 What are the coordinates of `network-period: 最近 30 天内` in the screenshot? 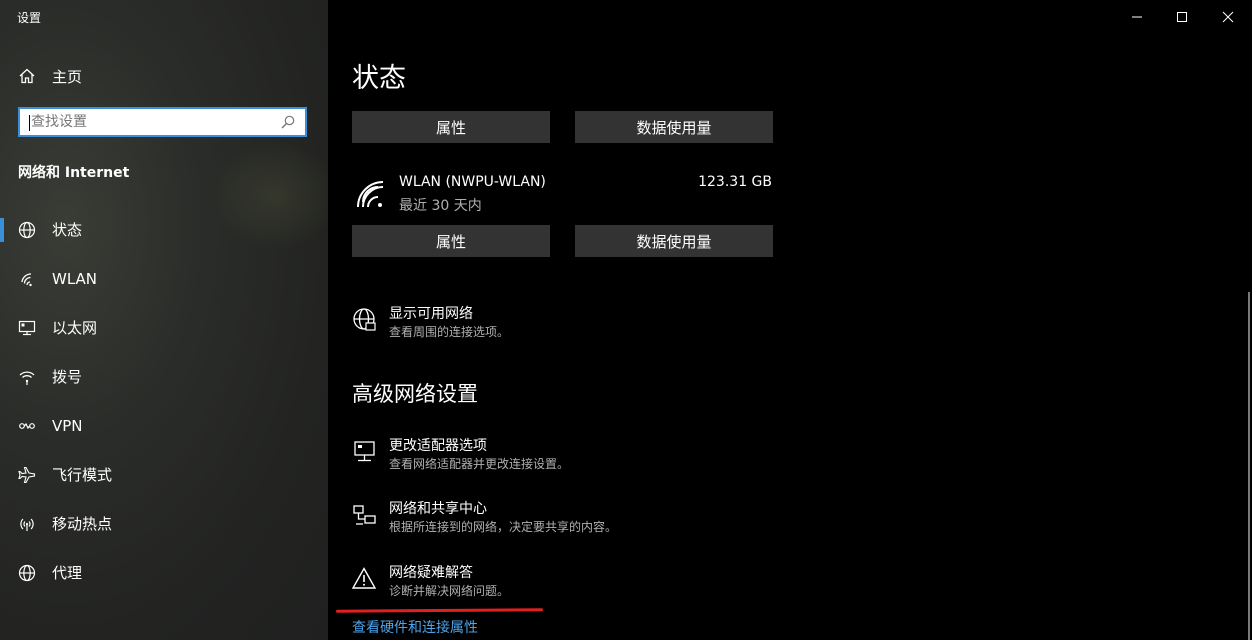 It's located at (440, 206).